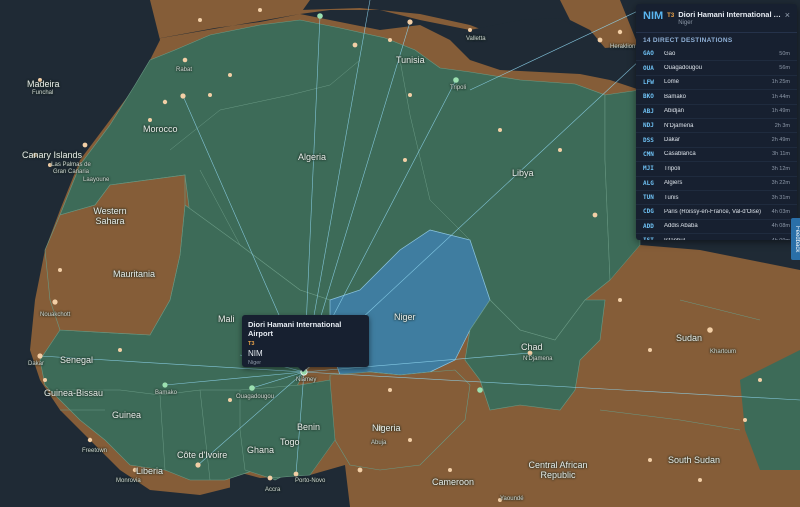  What do you see at coordinates (784, 53) in the screenshot?
I see `destination-flight-time: 50m` at bounding box center [784, 53].